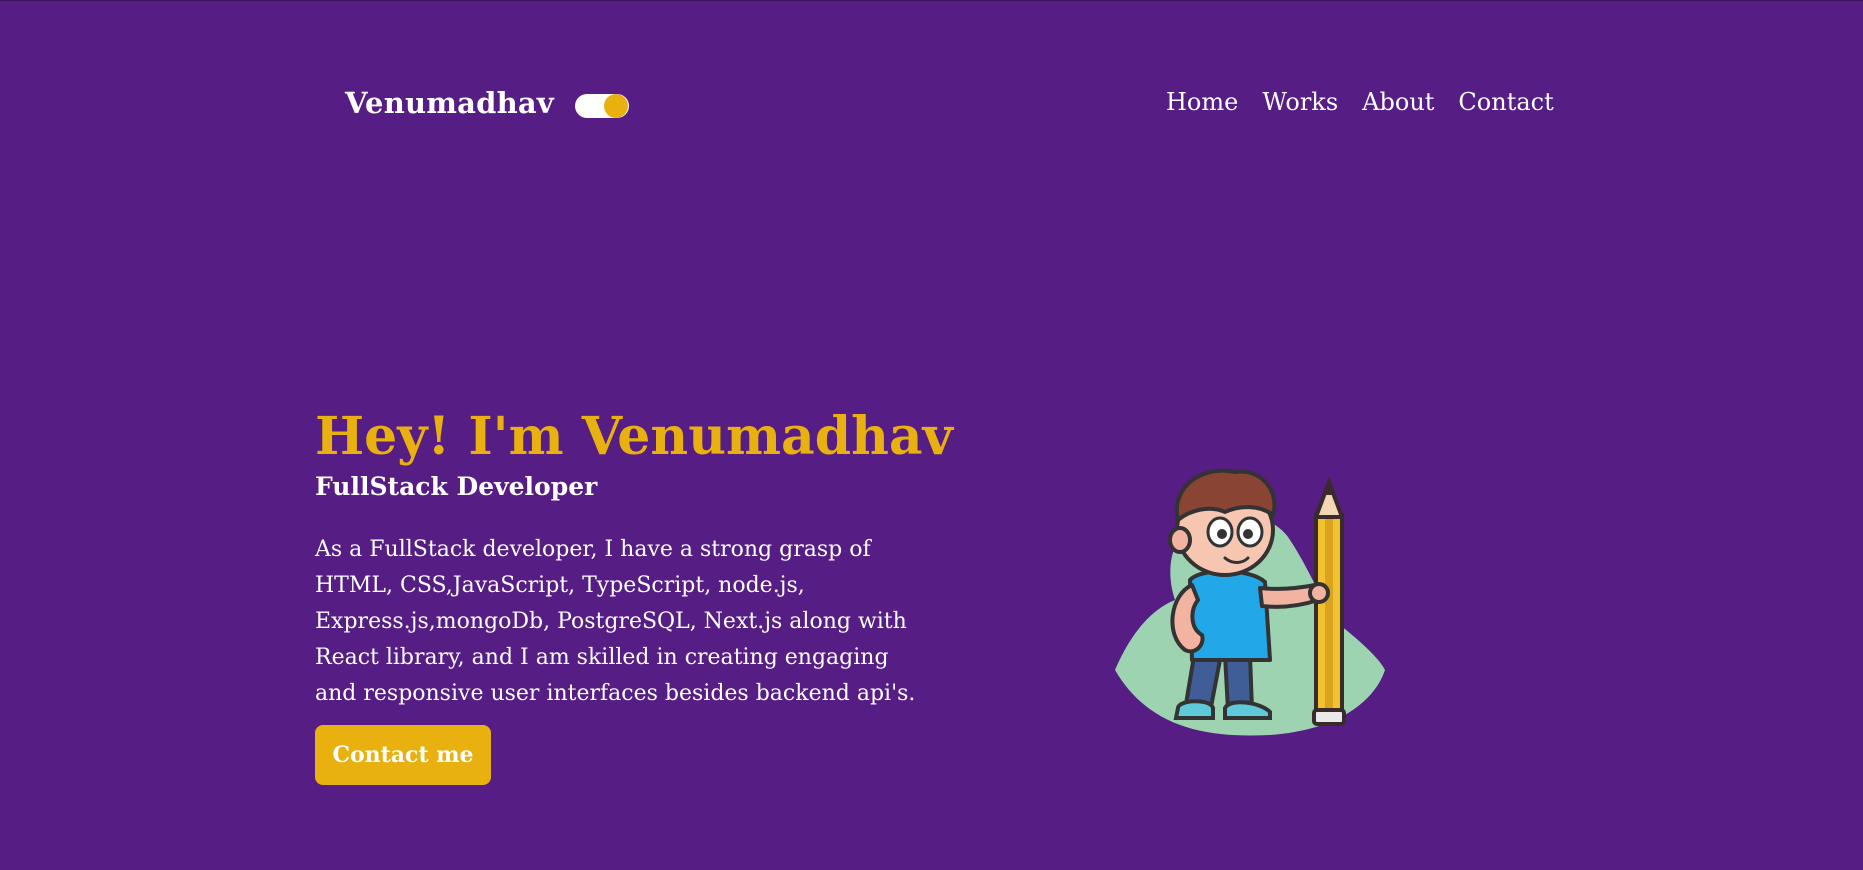 The width and height of the screenshot is (1863, 870). I want to click on cartoon-boy-with-pencil-icon, so click(1250, 602).